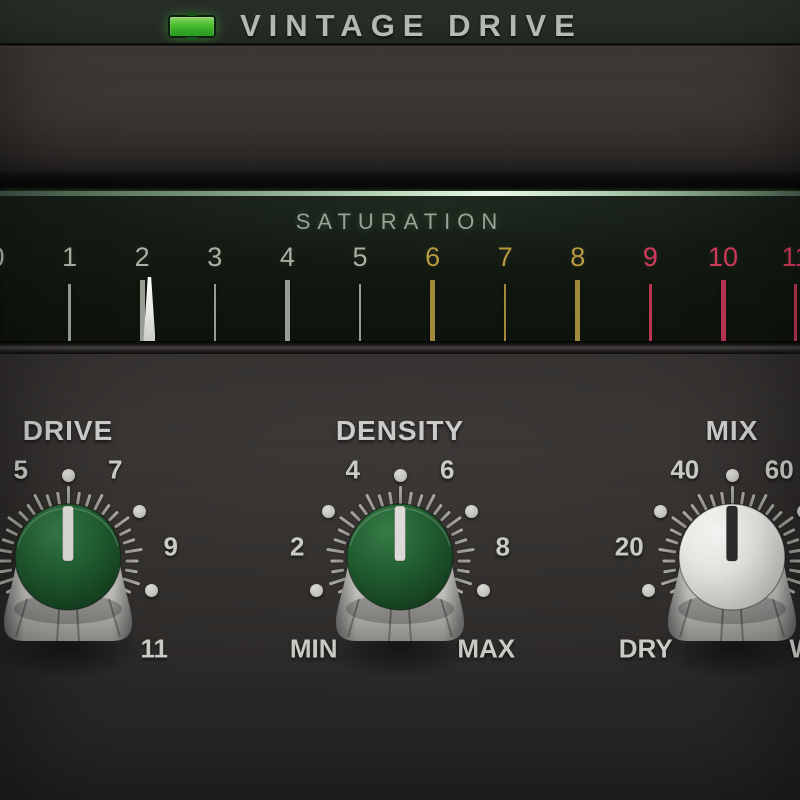 The image size is (800, 800). What do you see at coordinates (115, 469) in the screenshot?
I see `drive-scale-label: 7` at bounding box center [115, 469].